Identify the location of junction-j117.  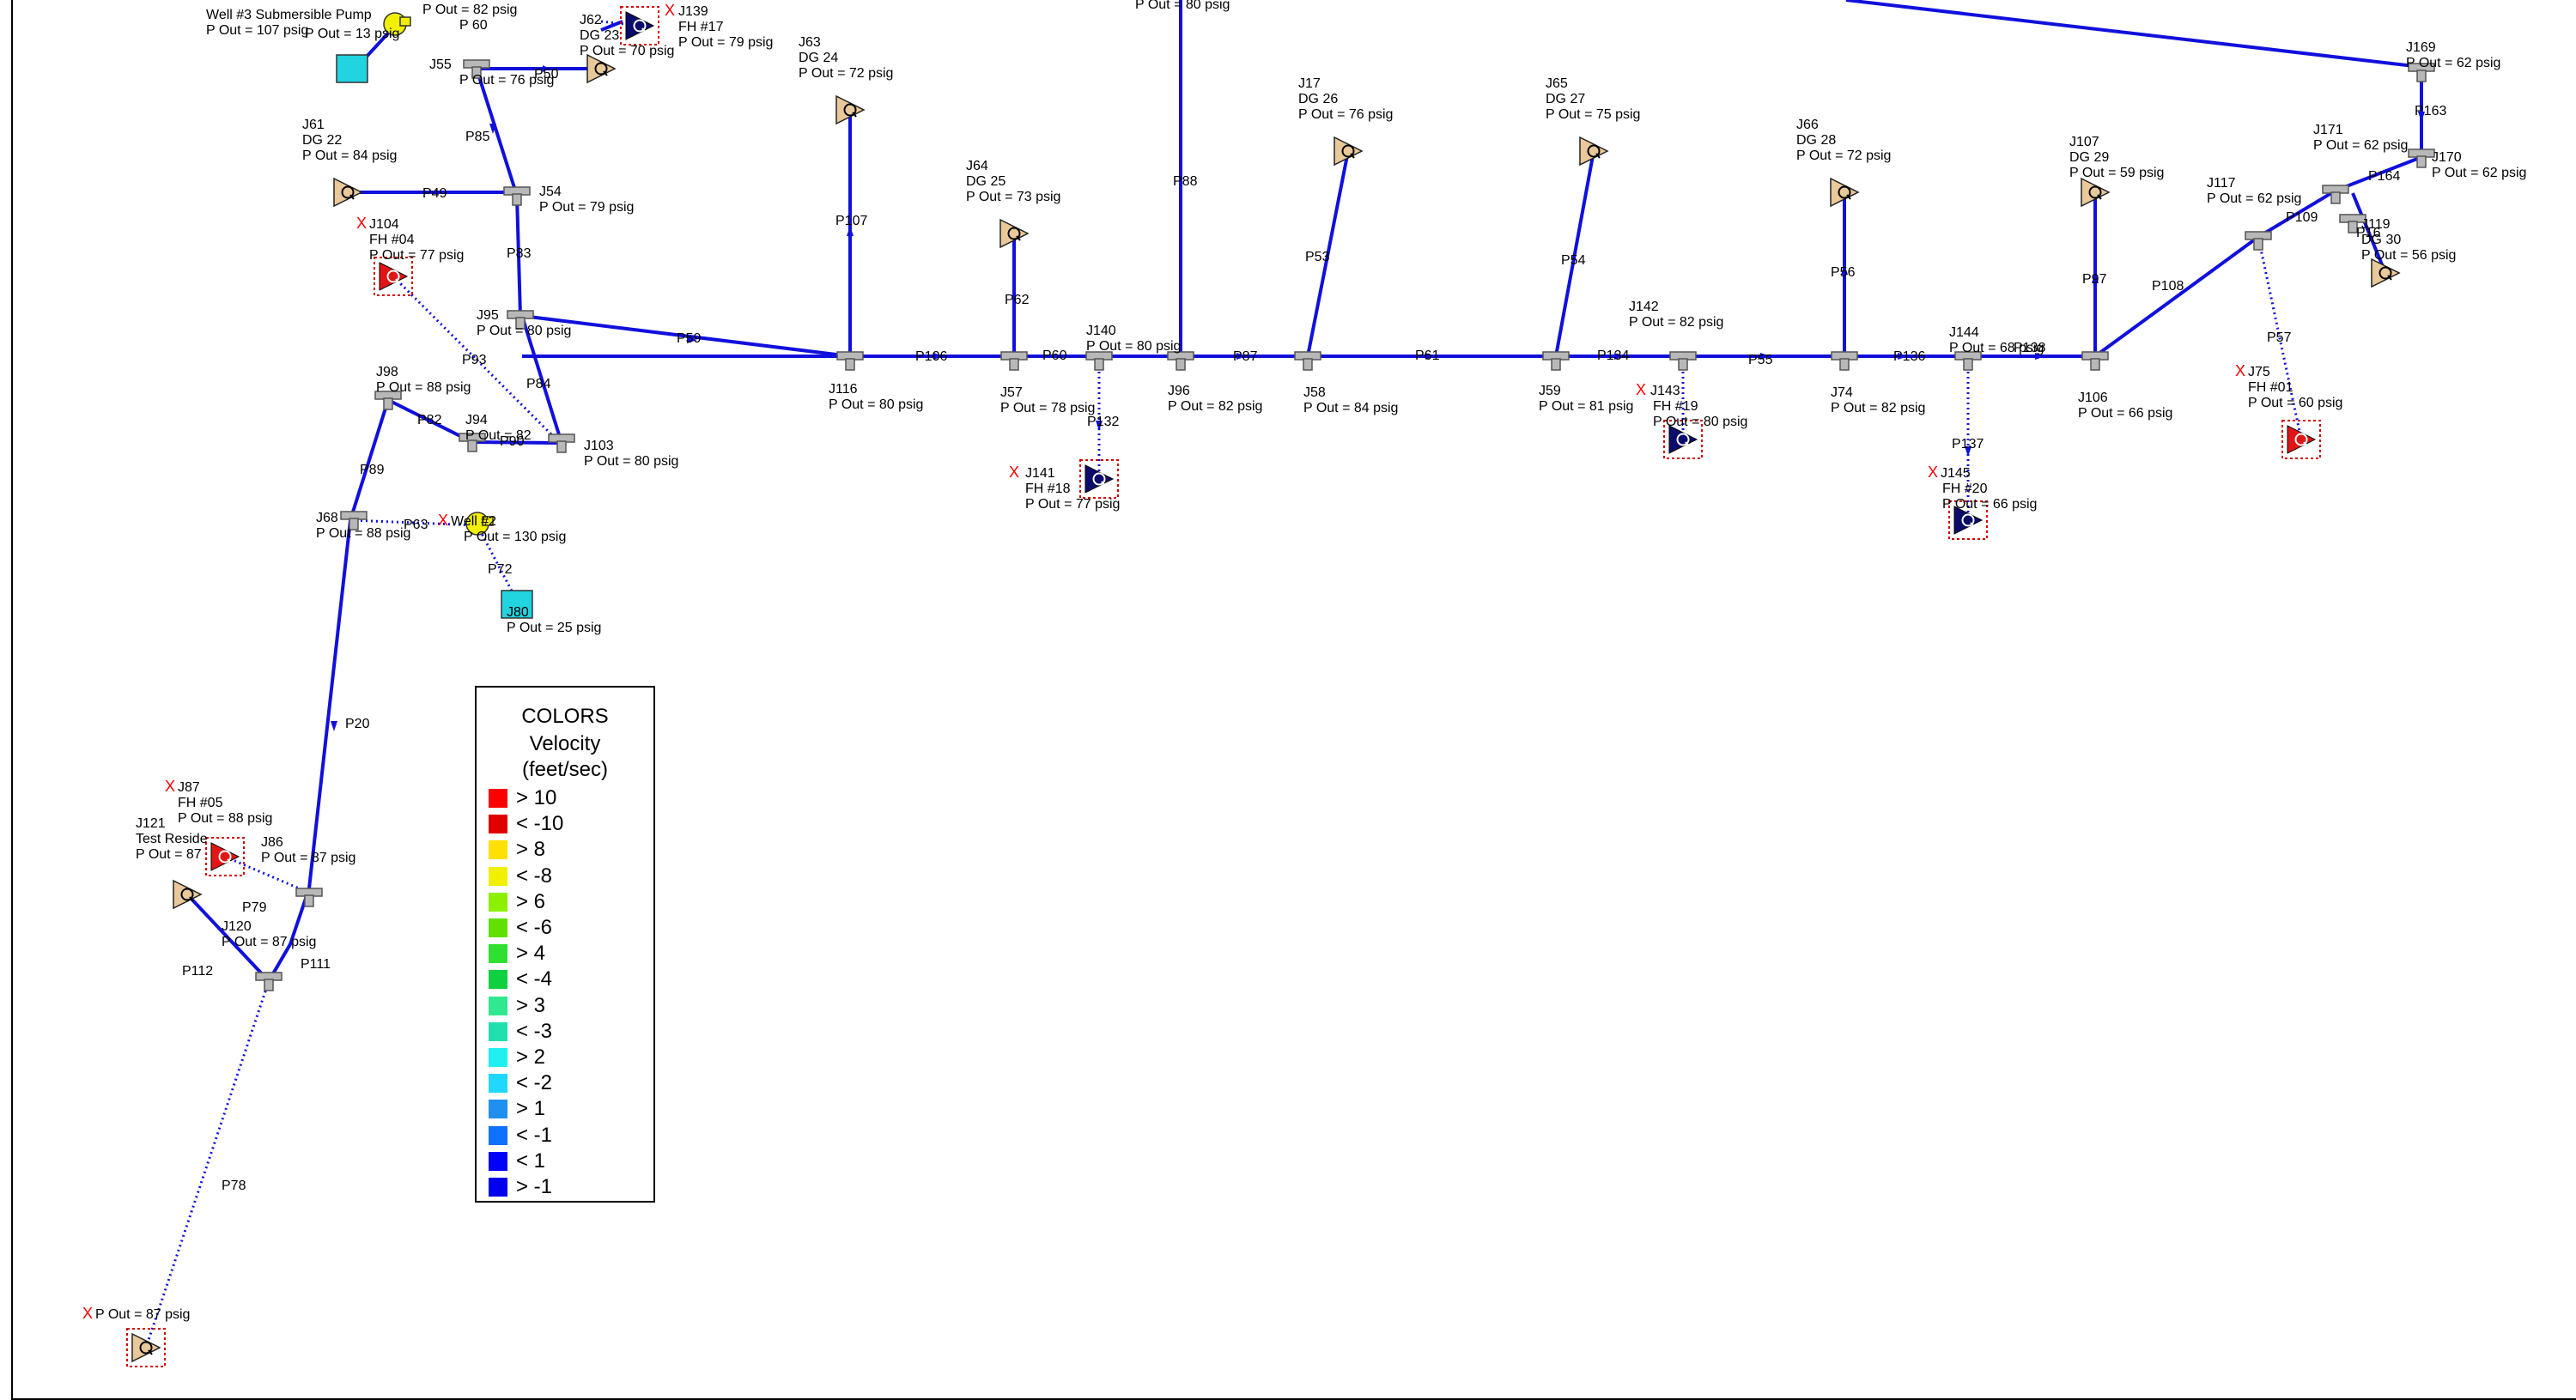
(2258, 241).